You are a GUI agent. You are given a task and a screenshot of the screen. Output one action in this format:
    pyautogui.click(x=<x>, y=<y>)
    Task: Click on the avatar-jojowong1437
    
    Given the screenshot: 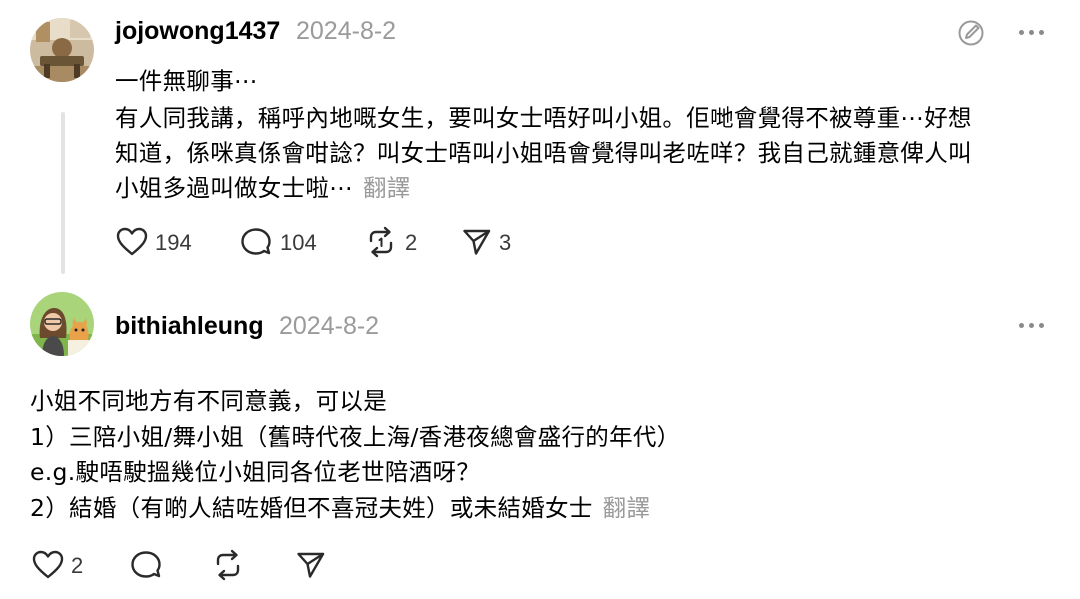 What is the action you would take?
    pyautogui.click(x=62, y=50)
    